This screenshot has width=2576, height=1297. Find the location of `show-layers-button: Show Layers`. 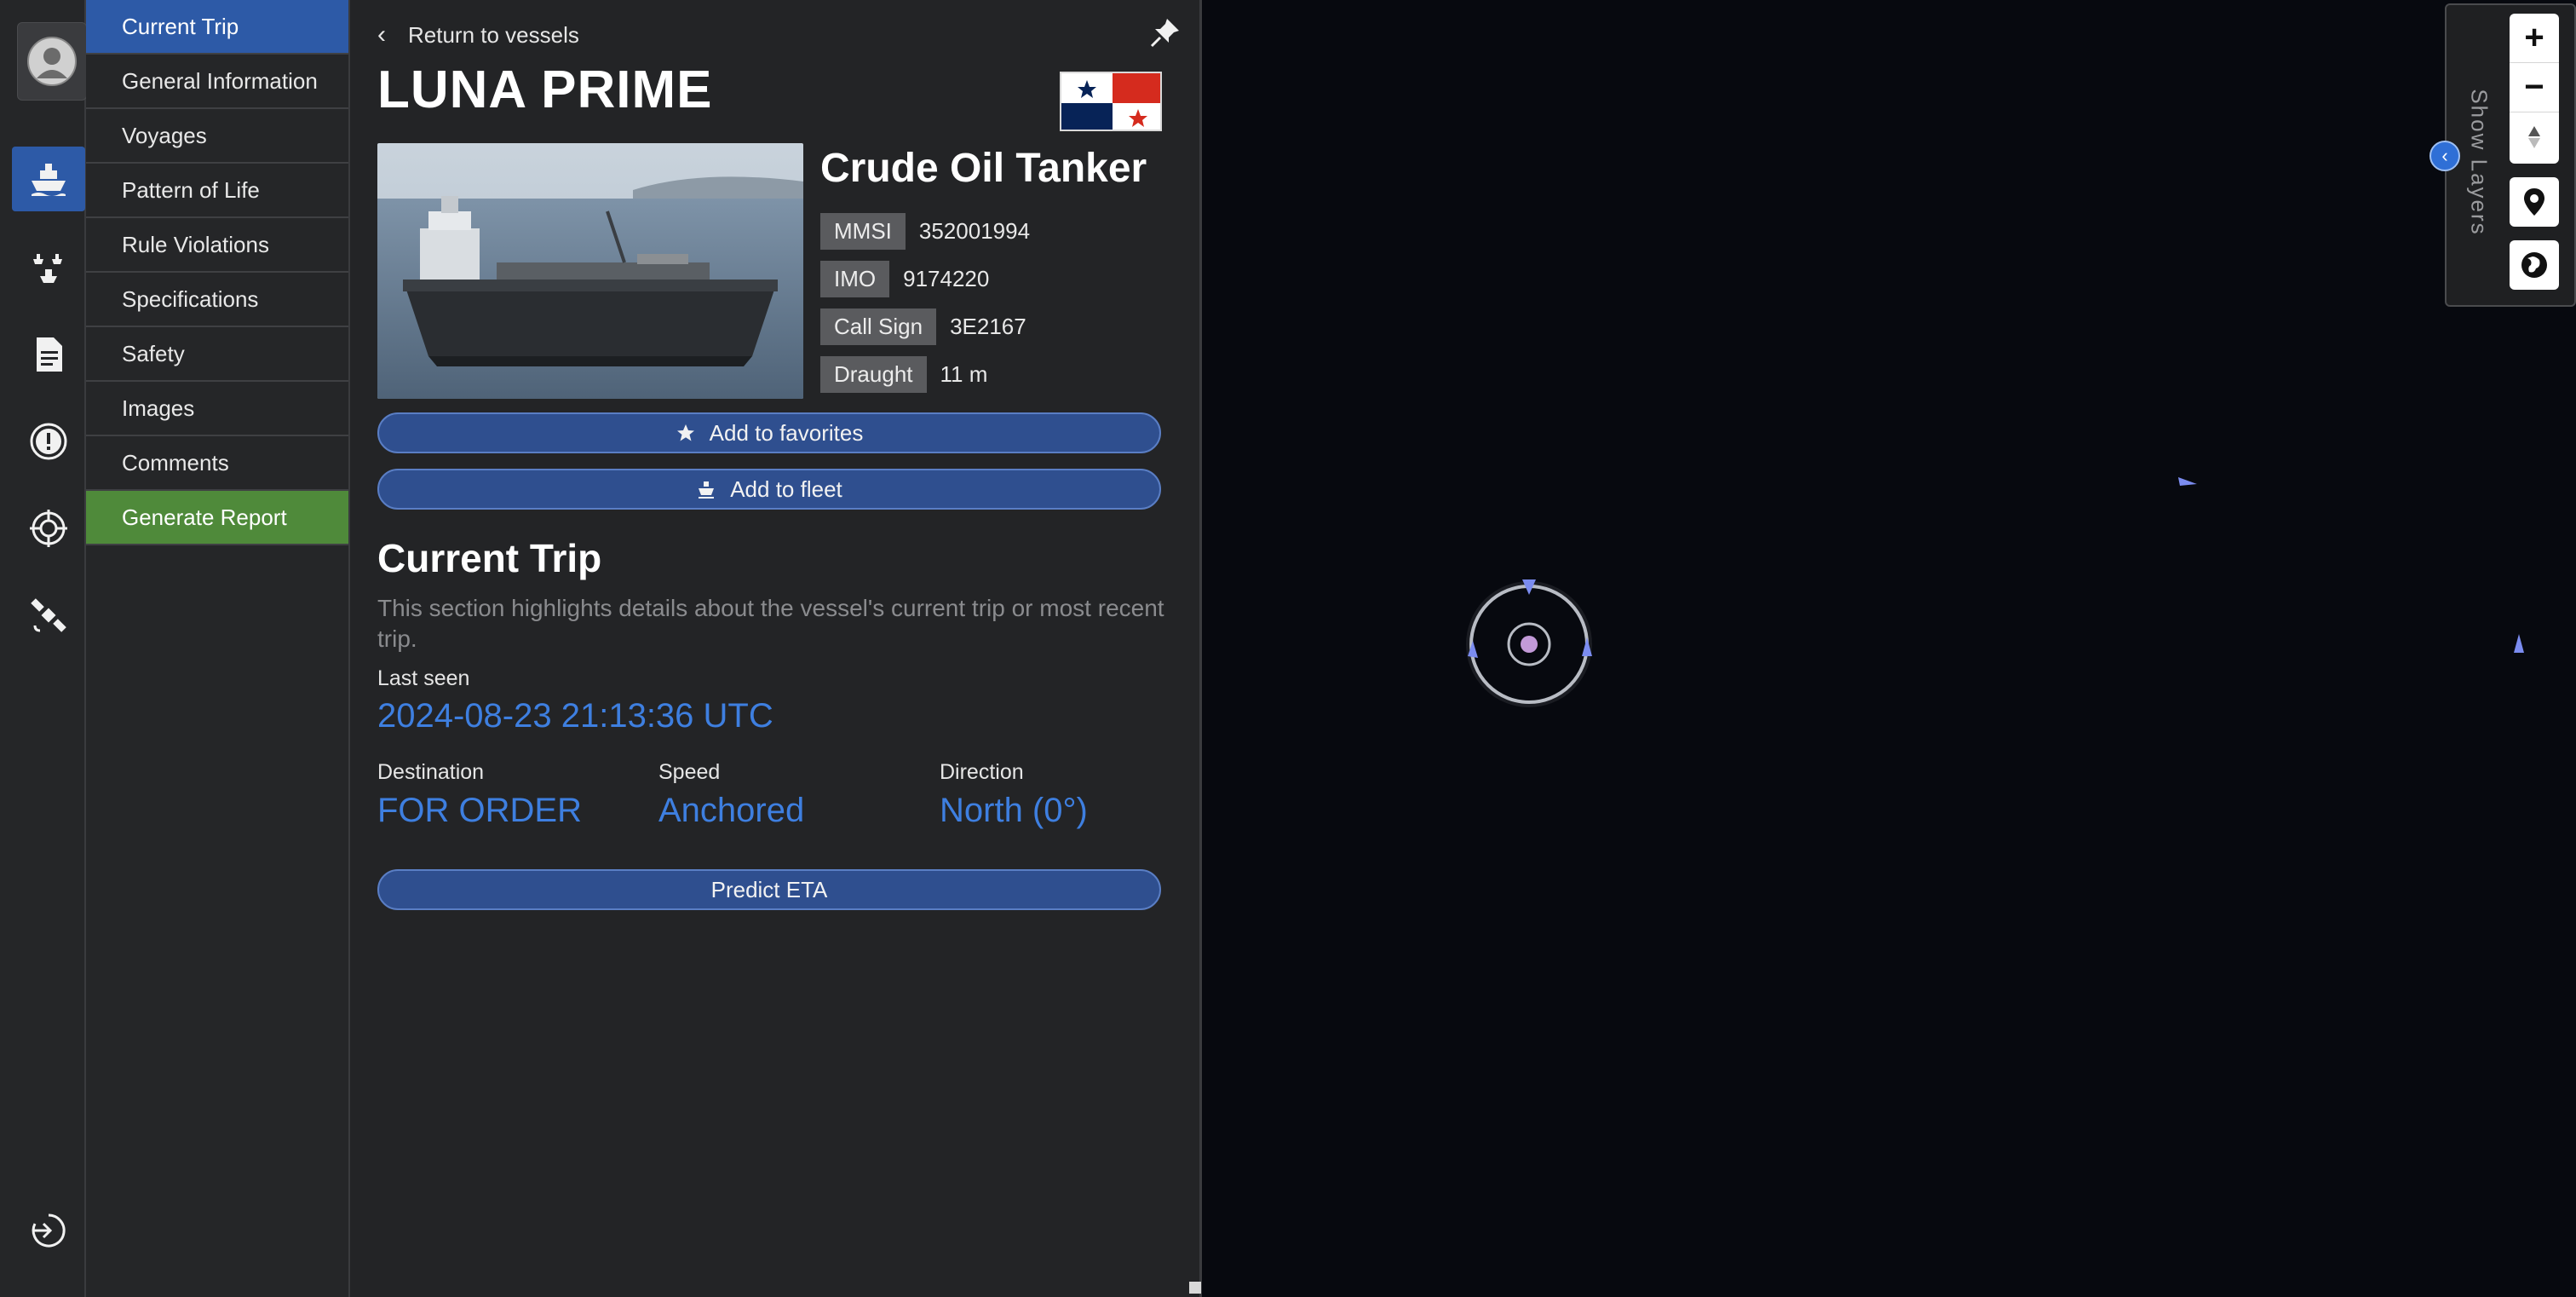

show-layers-button: Show Layers is located at coordinates (2479, 162).